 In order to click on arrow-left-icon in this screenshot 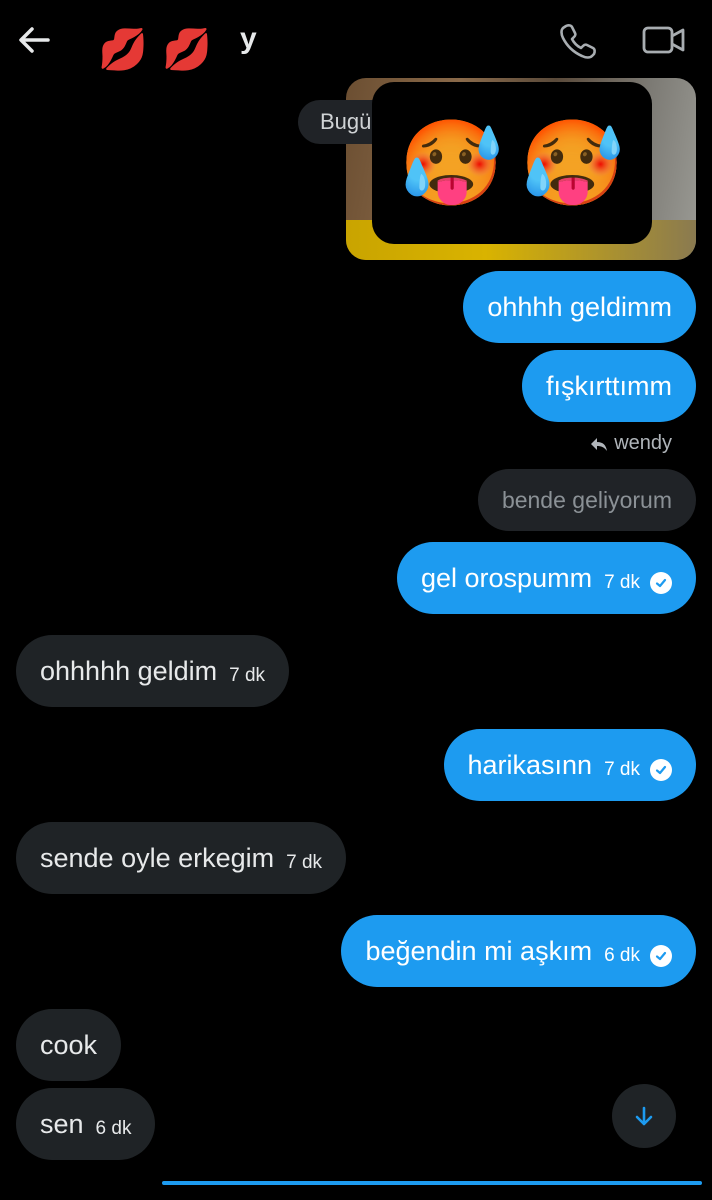, I will do `click(34, 40)`.